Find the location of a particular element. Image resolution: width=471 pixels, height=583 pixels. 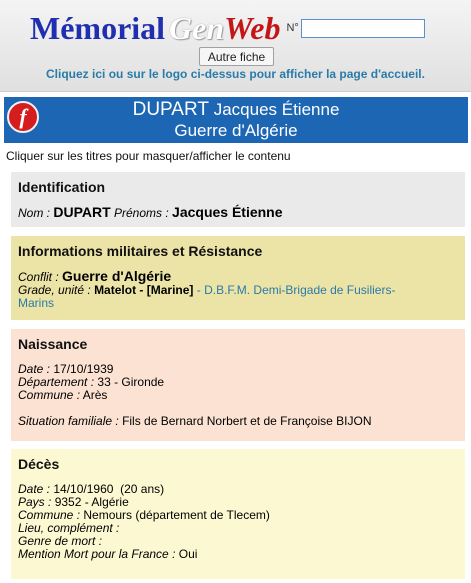

site-logo: Mémorial GenWeb is located at coordinates (155, 28).